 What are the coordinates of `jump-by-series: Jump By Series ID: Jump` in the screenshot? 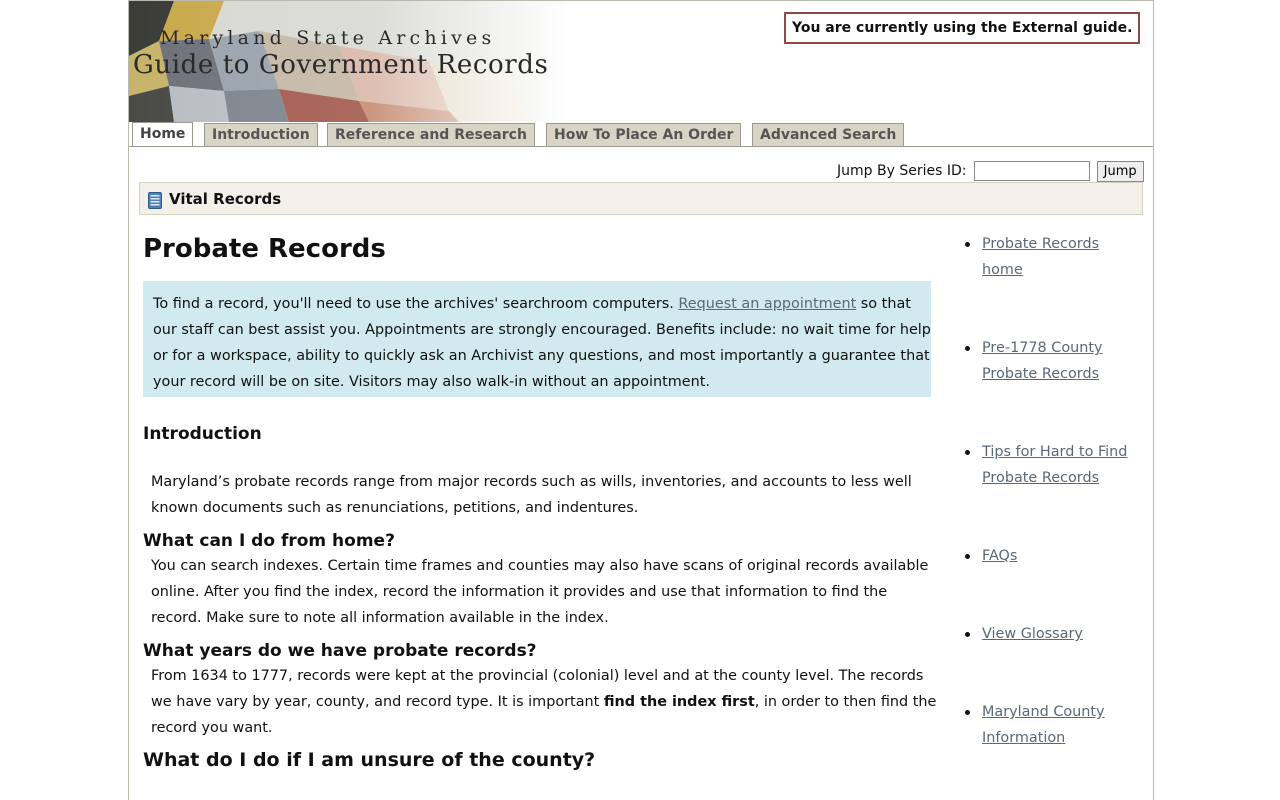 It's located at (990, 171).